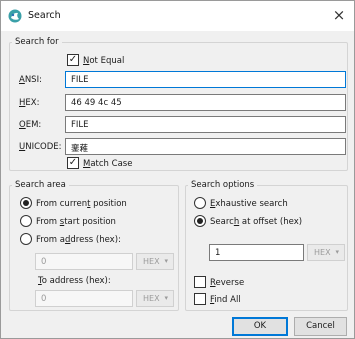 The height and width of the screenshot is (339, 355). What do you see at coordinates (200, 299) in the screenshot?
I see `find-all-checkbox` at bounding box center [200, 299].